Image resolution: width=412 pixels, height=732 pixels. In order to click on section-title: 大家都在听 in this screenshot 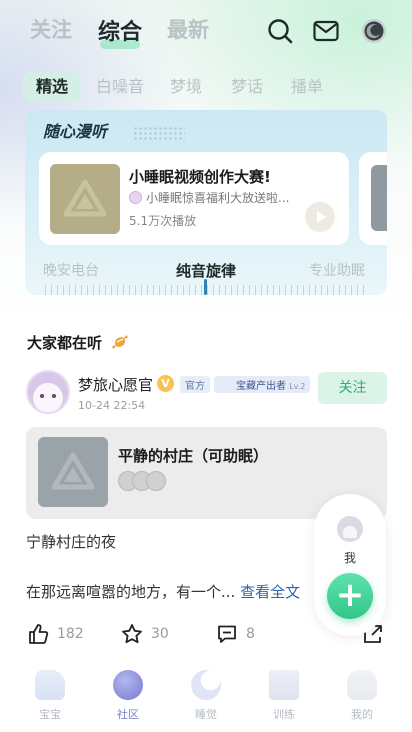, I will do `click(78, 343)`.